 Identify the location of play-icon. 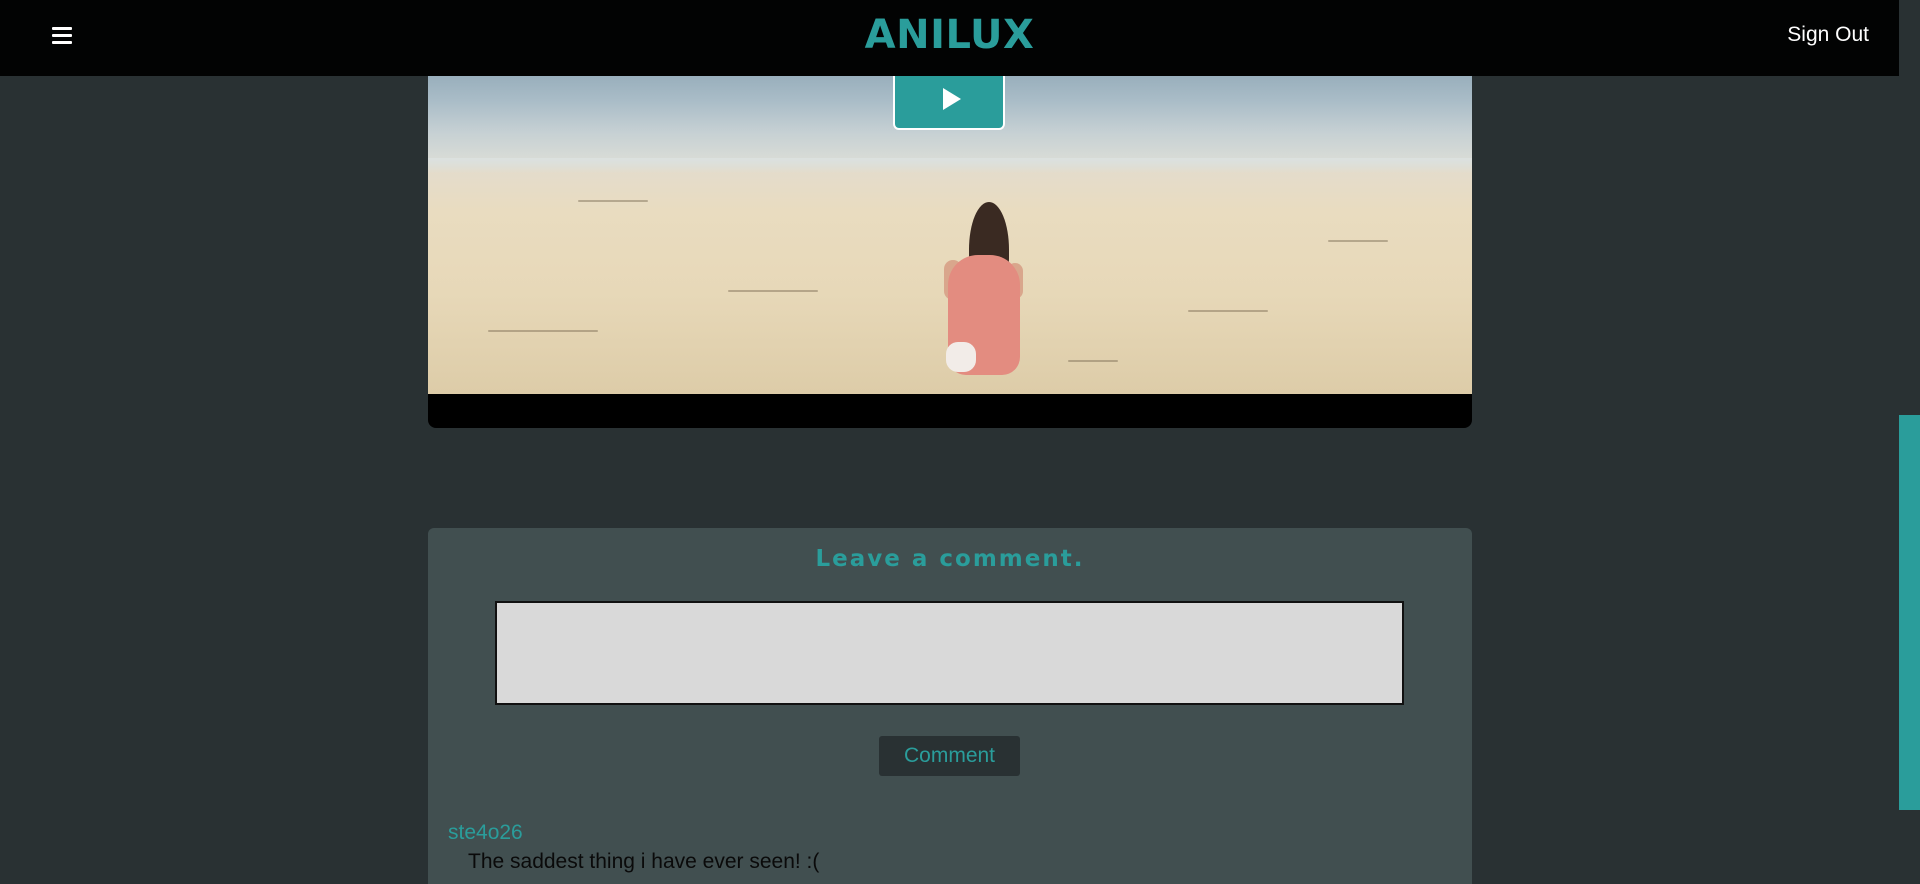
(952, 99).